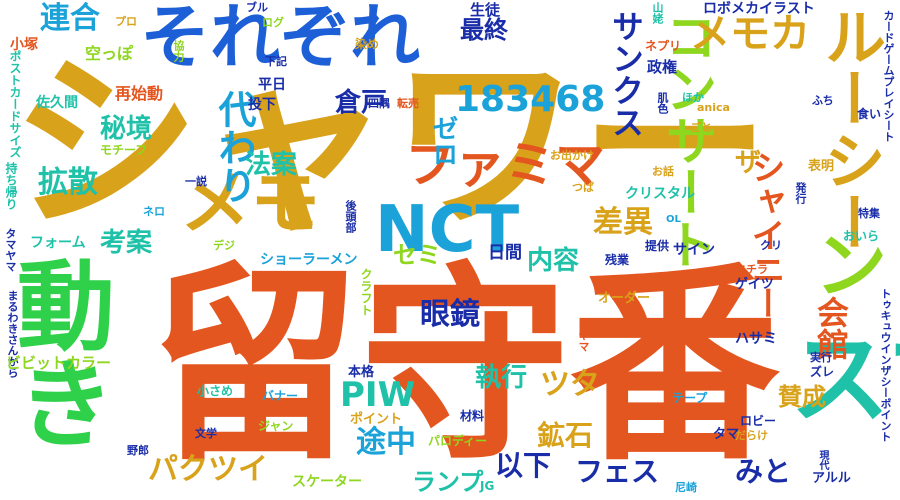 The width and height of the screenshot is (900, 500). What do you see at coordinates (257, 7) in the screenshot?
I see `cloud-word: ブル` at bounding box center [257, 7].